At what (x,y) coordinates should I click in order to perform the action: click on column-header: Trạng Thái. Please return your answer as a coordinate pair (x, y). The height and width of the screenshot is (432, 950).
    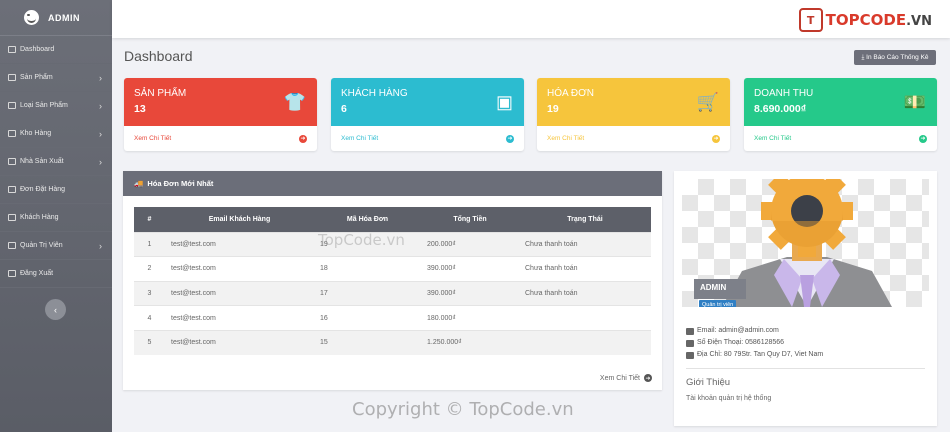
    Looking at the image, I should click on (585, 219).